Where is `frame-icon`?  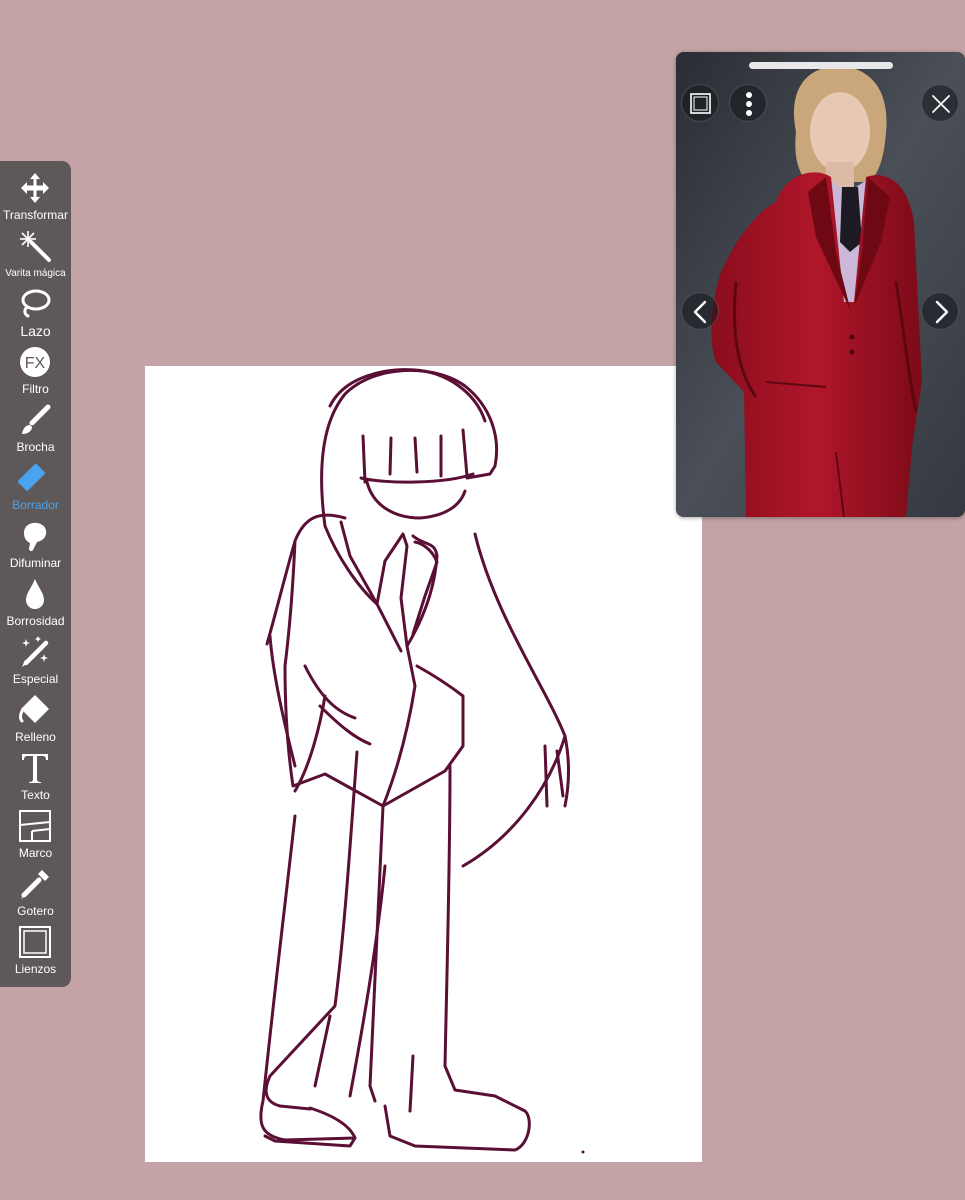 frame-icon is located at coordinates (35, 826).